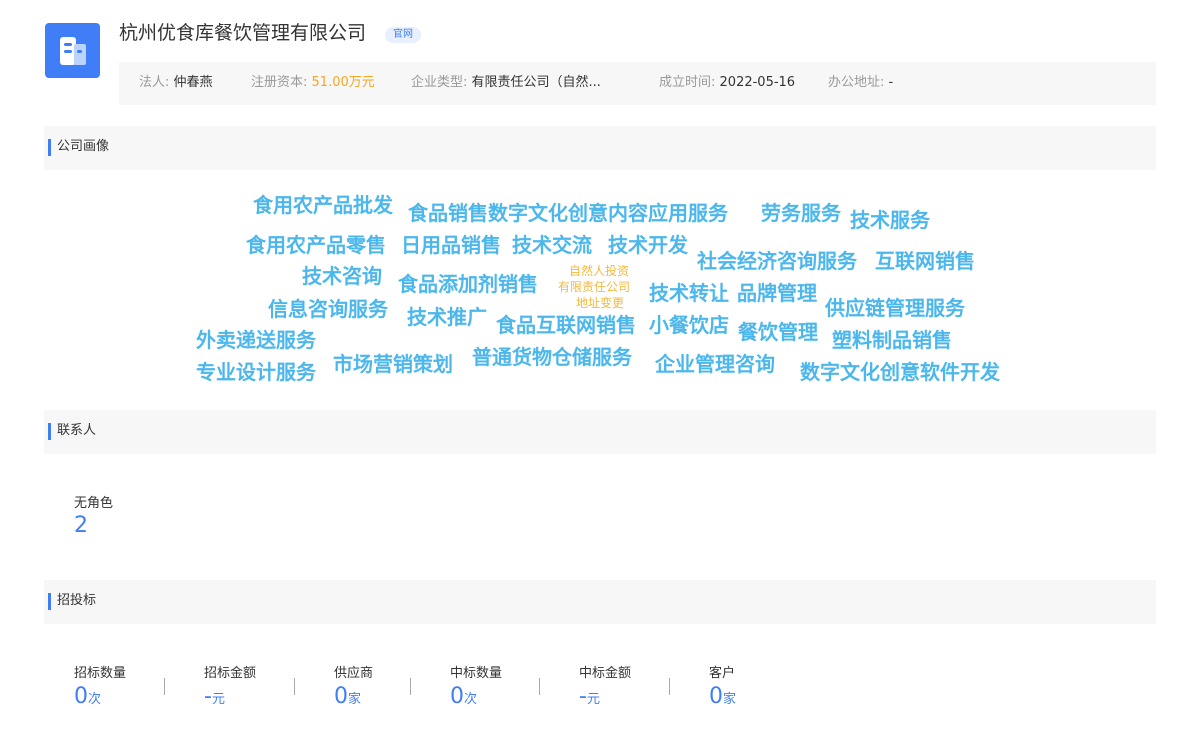  Describe the element at coordinates (925, 261) in the screenshot. I see `word-cloud-tag: 互联网销售` at that location.